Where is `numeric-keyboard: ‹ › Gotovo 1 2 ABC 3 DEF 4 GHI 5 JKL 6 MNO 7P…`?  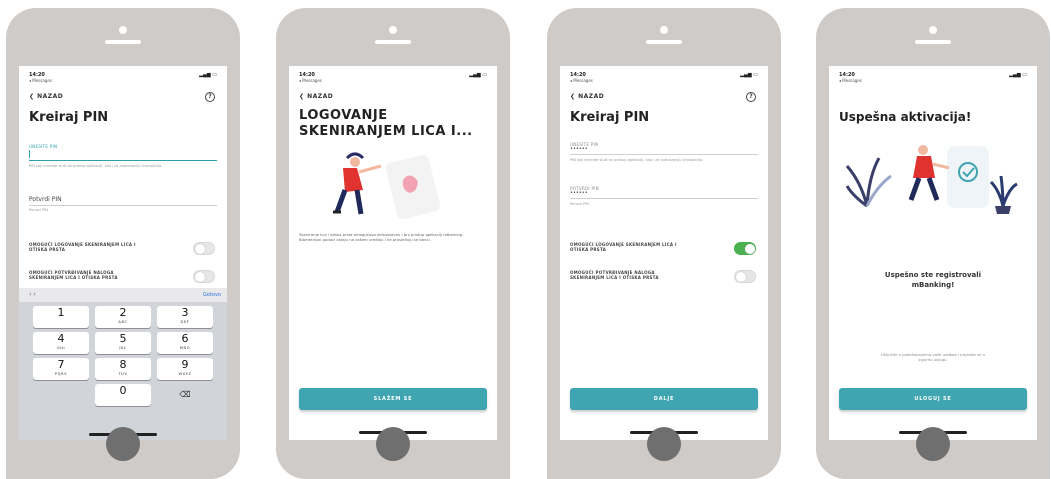
numeric-keyboard: ‹ › Gotovo 1 2 ABC 3 DEF 4 GHI 5 JKL 6 MNO 7P… is located at coordinates (123, 364).